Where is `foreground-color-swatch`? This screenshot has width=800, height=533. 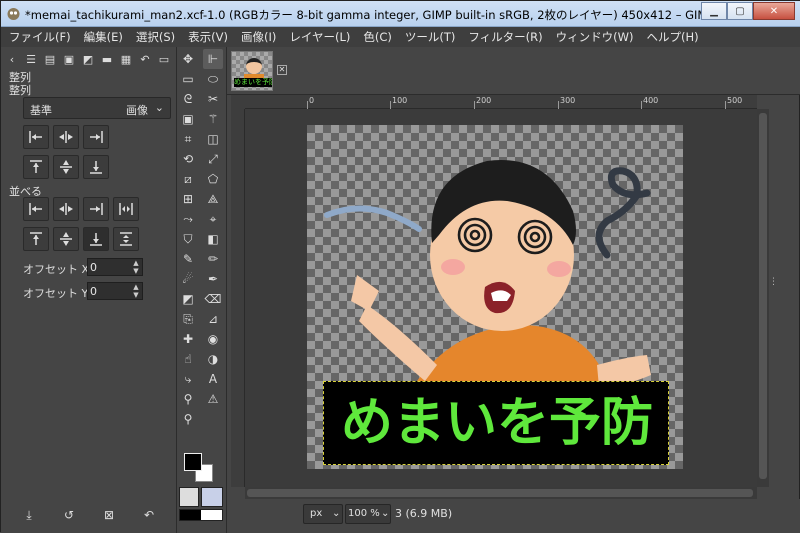 foreground-color-swatch is located at coordinates (193, 462).